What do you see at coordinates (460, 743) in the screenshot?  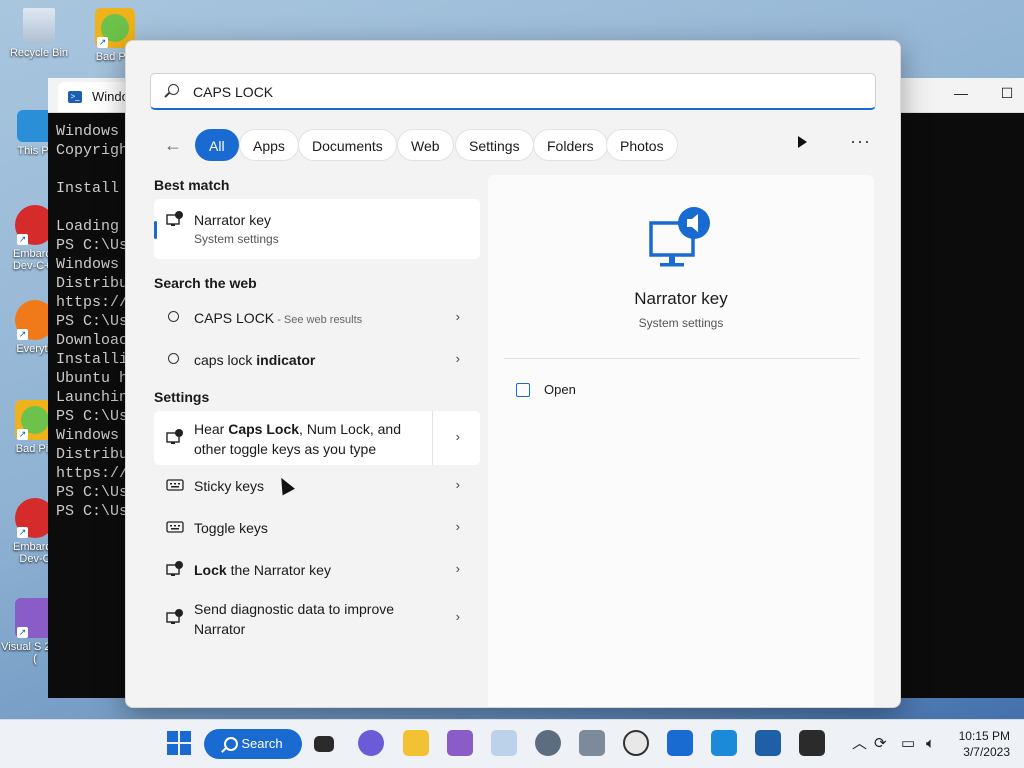 I see `visual-studio-icon` at bounding box center [460, 743].